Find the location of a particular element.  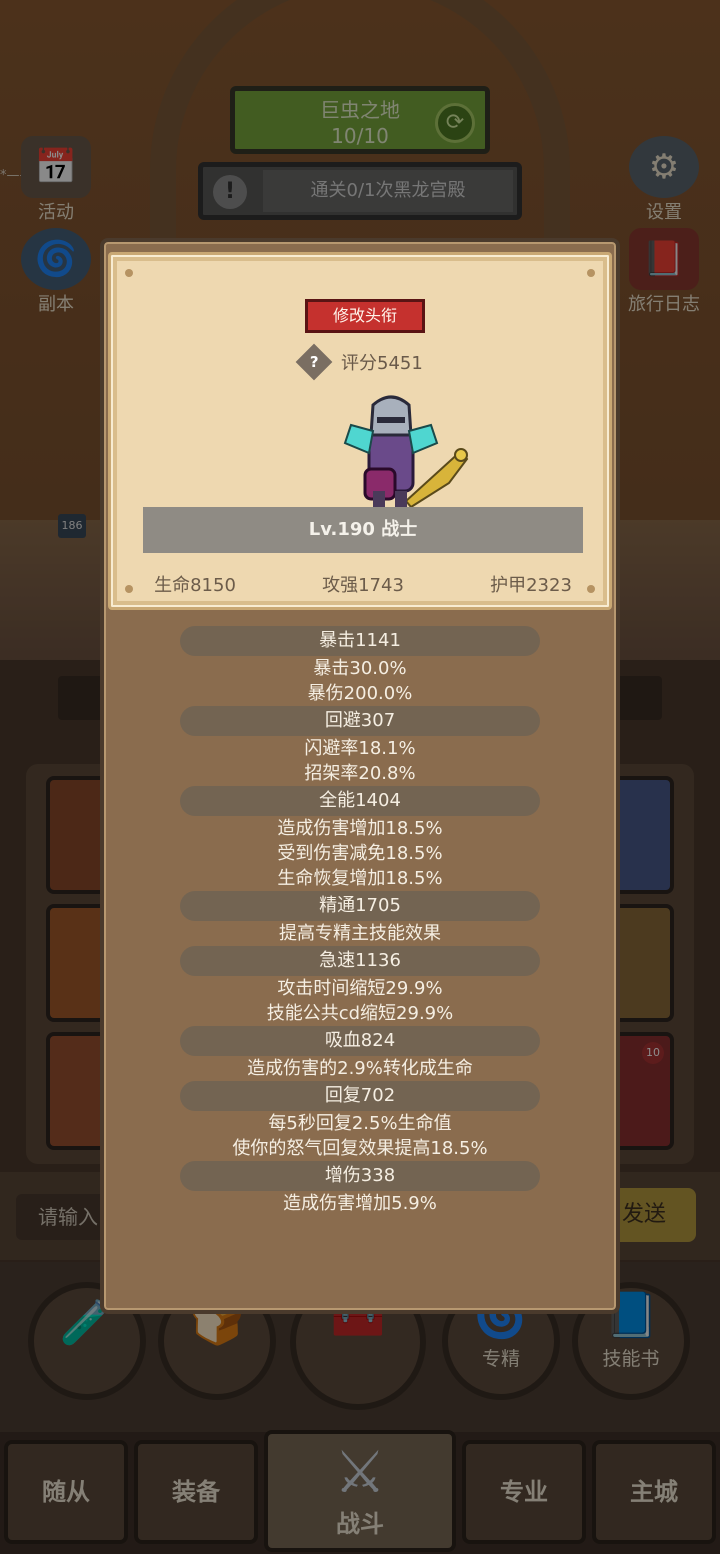

stat-line: 生命恢复增加18.5% is located at coordinates (360, 878).